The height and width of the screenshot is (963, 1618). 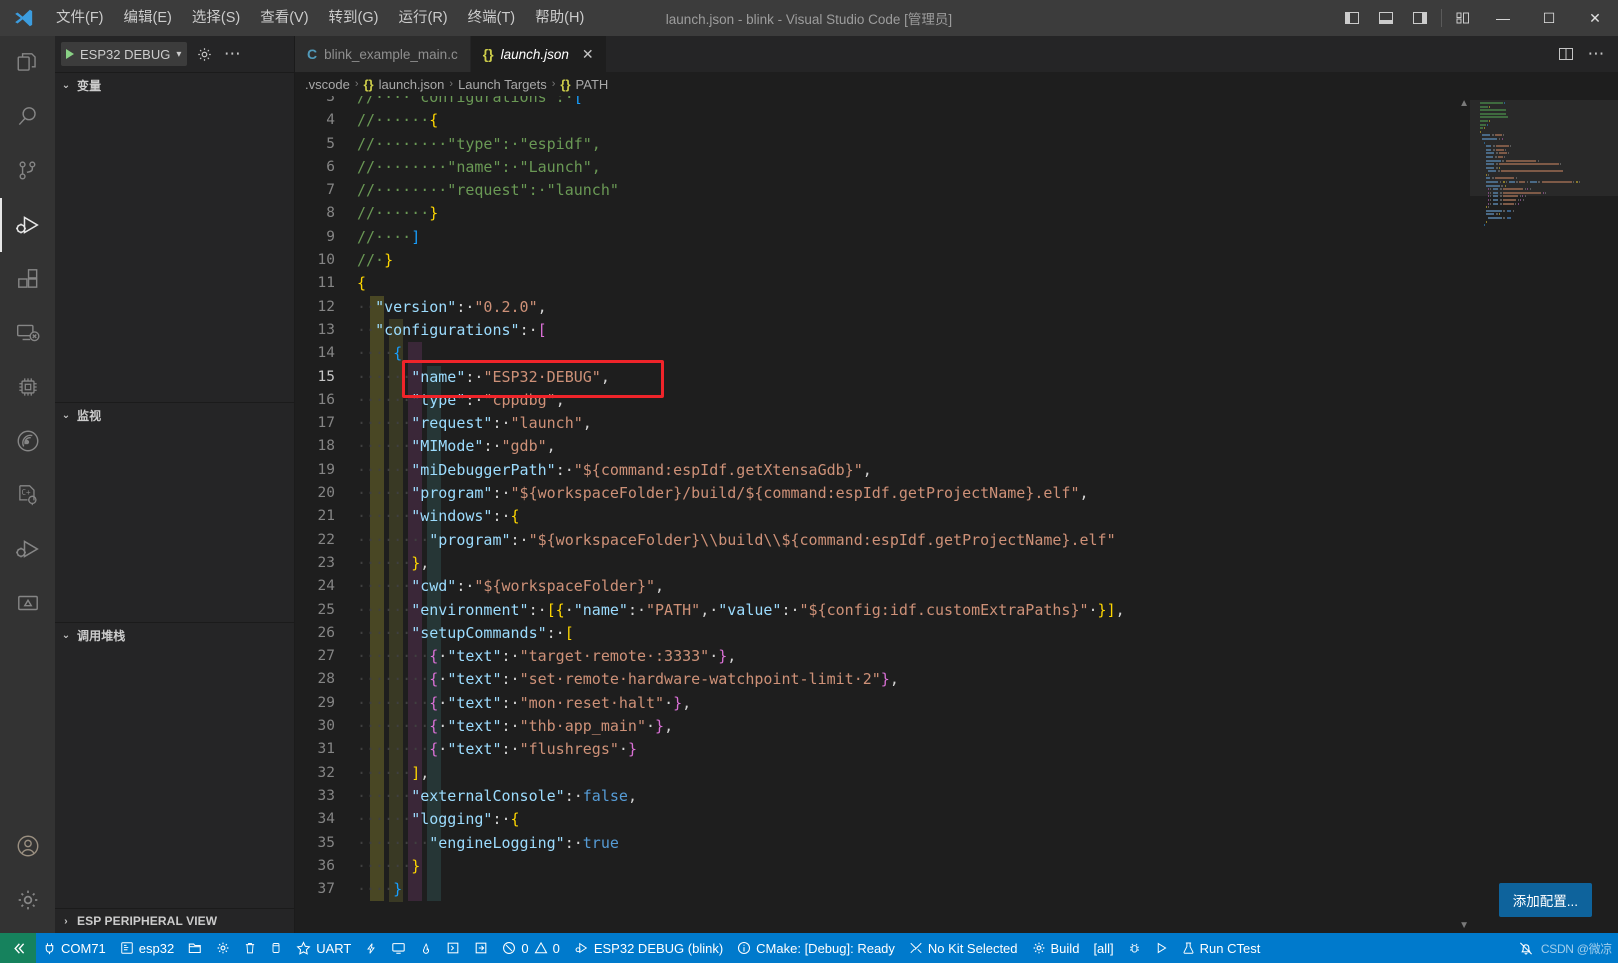 What do you see at coordinates (174, 85) in the screenshot?
I see `variables-section-header: ⌄ 变量` at bounding box center [174, 85].